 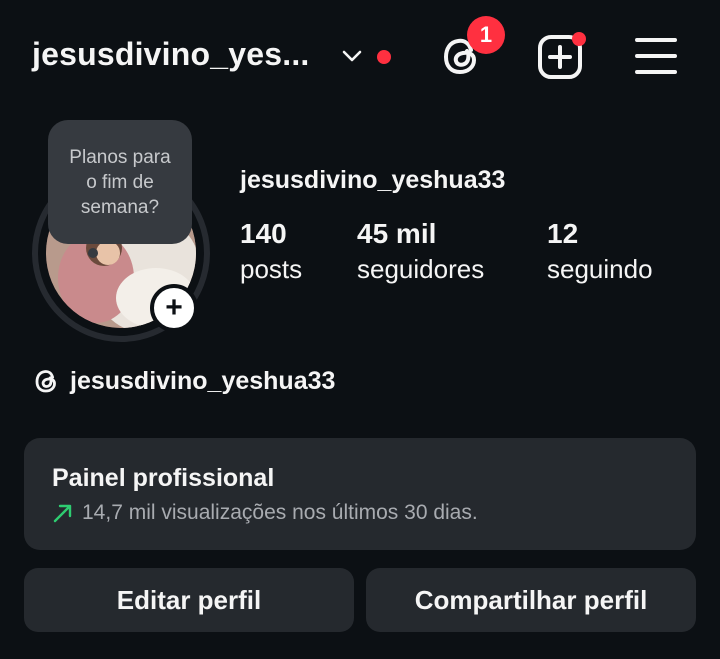 What do you see at coordinates (600, 251) in the screenshot?
I see `stat-following: 12 seguindo` at bounding box center [600, 251].